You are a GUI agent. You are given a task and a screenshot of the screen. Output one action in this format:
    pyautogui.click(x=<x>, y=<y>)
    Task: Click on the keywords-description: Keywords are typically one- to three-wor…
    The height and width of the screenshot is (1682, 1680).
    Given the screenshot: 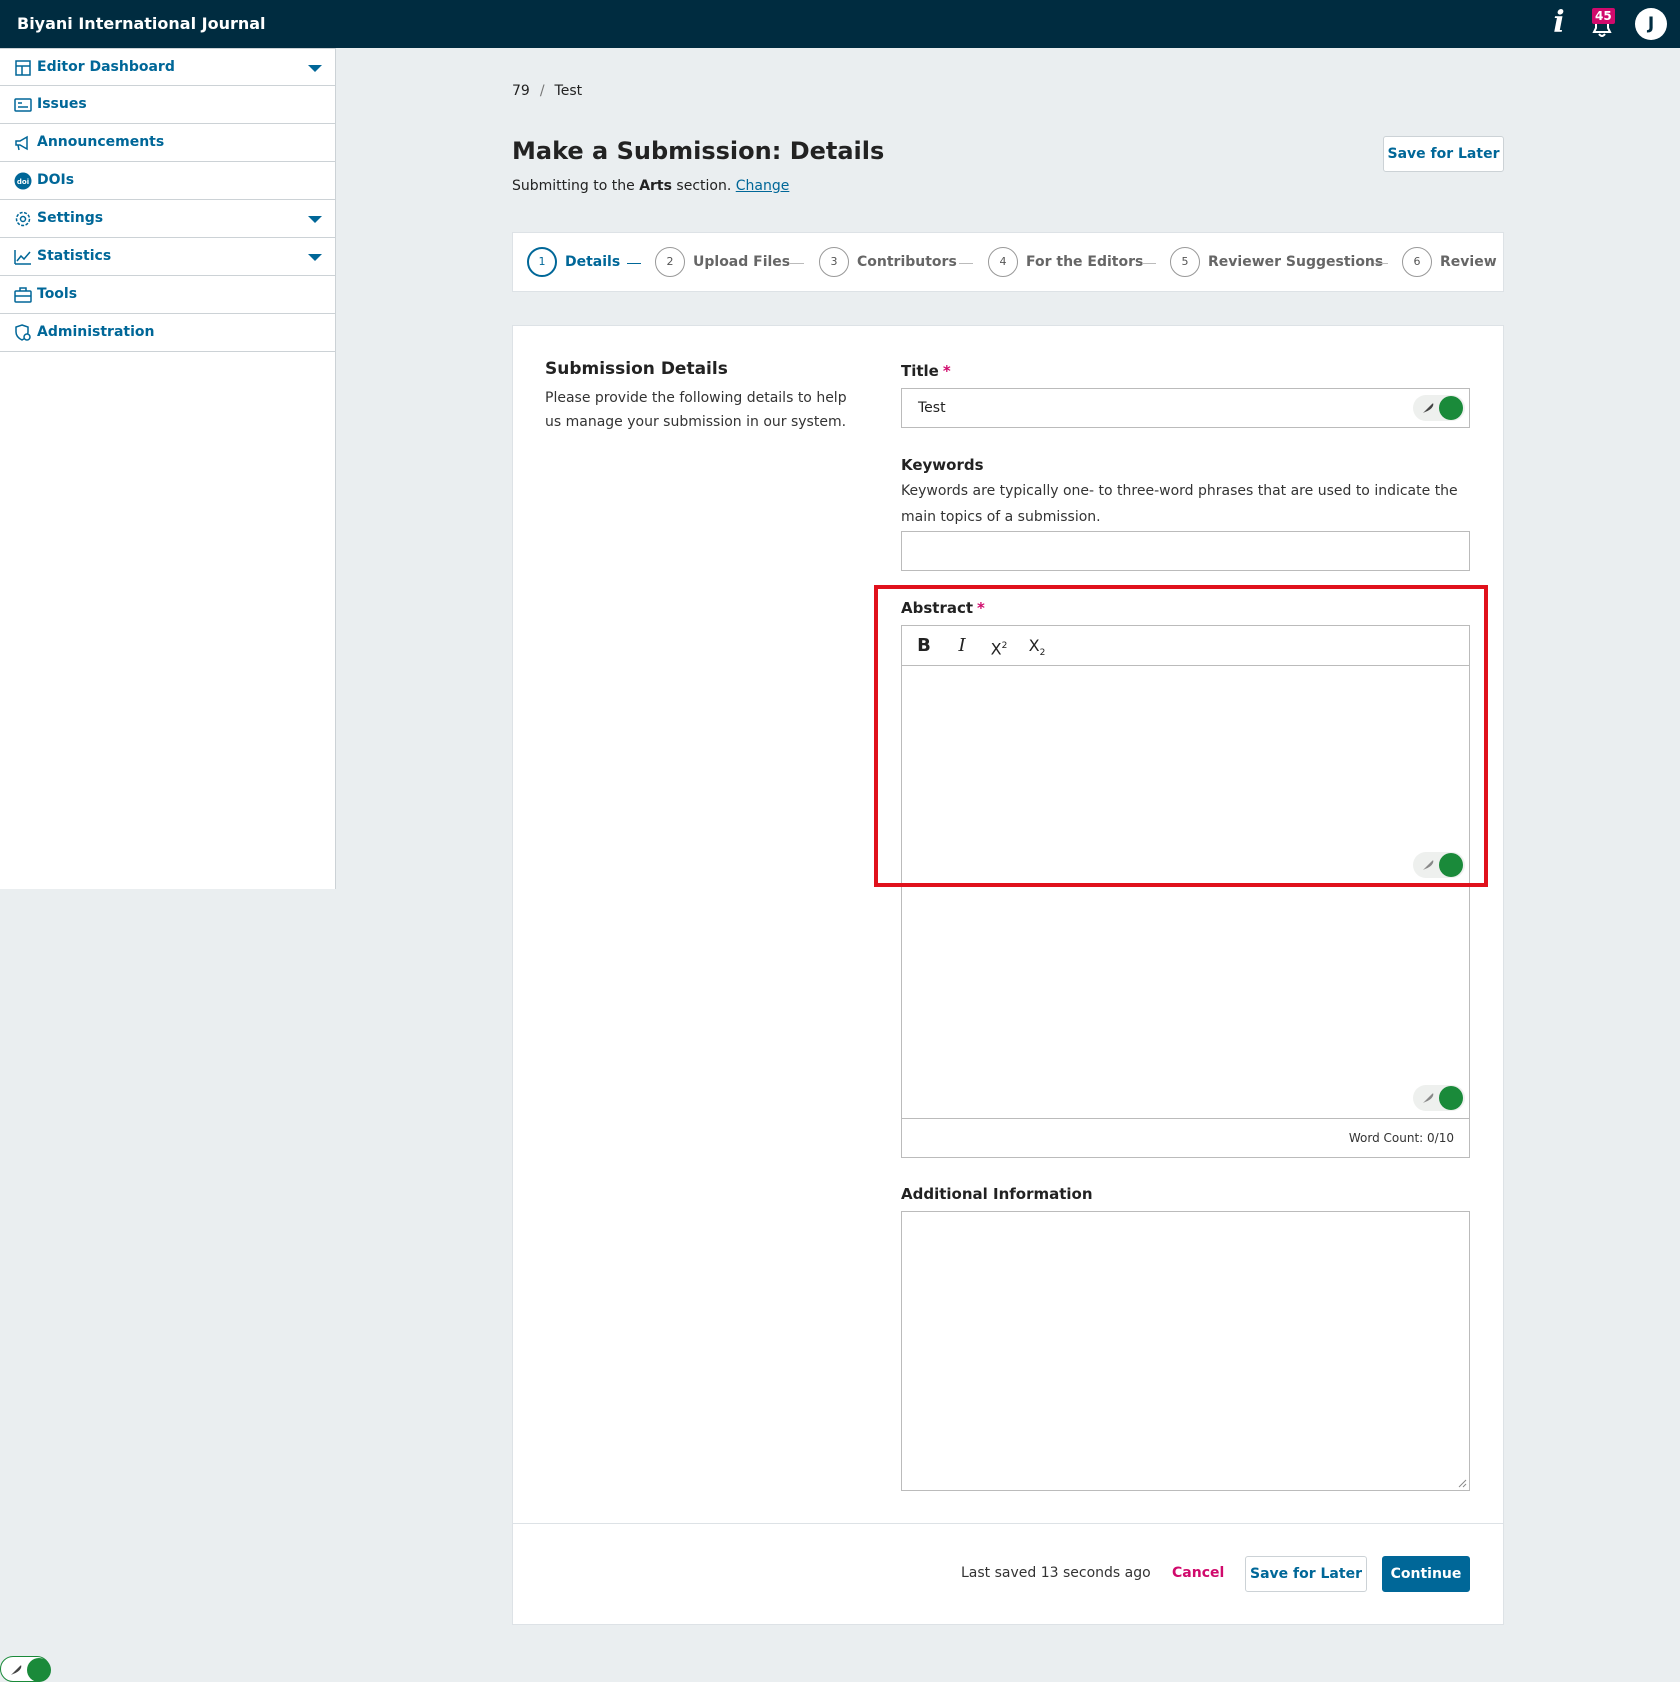 What is the action you would take?
    pyautogui.click(x=1179, y=504)
    